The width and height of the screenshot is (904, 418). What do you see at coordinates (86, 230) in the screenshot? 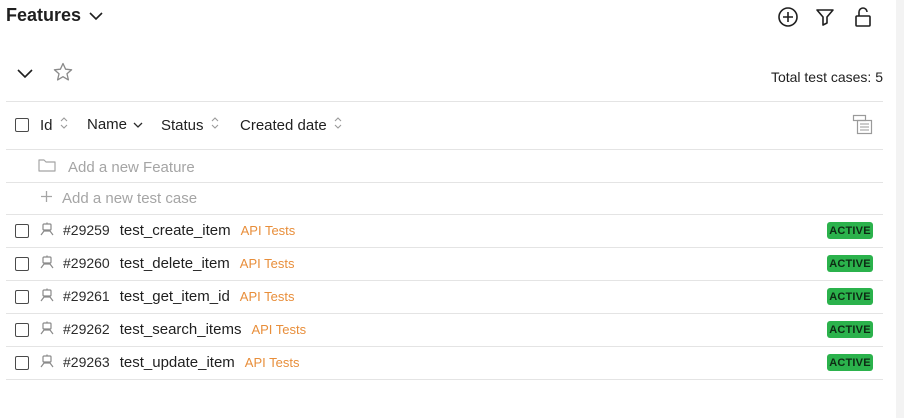
I see `test-case-id: #29259` at bounding box center [86, 230].